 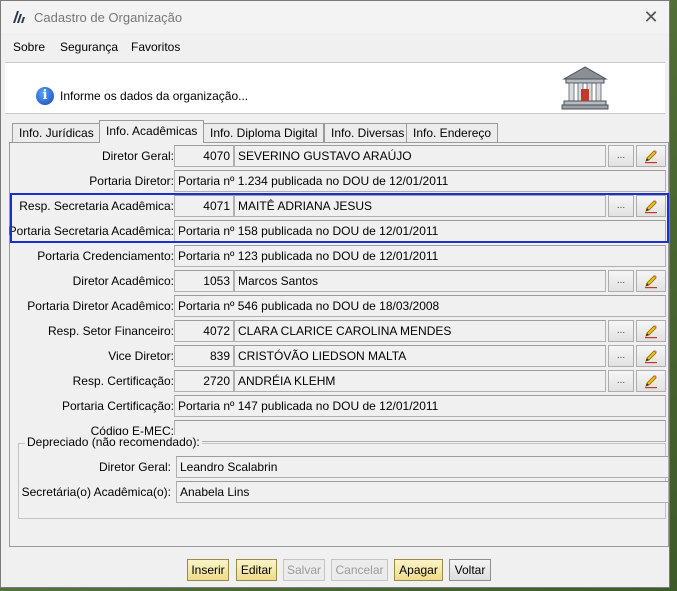 What do you see at coordinates (470, 570) in the screenshot?
I see `voltar-button: Voltar` at bounding box center [470, 570].